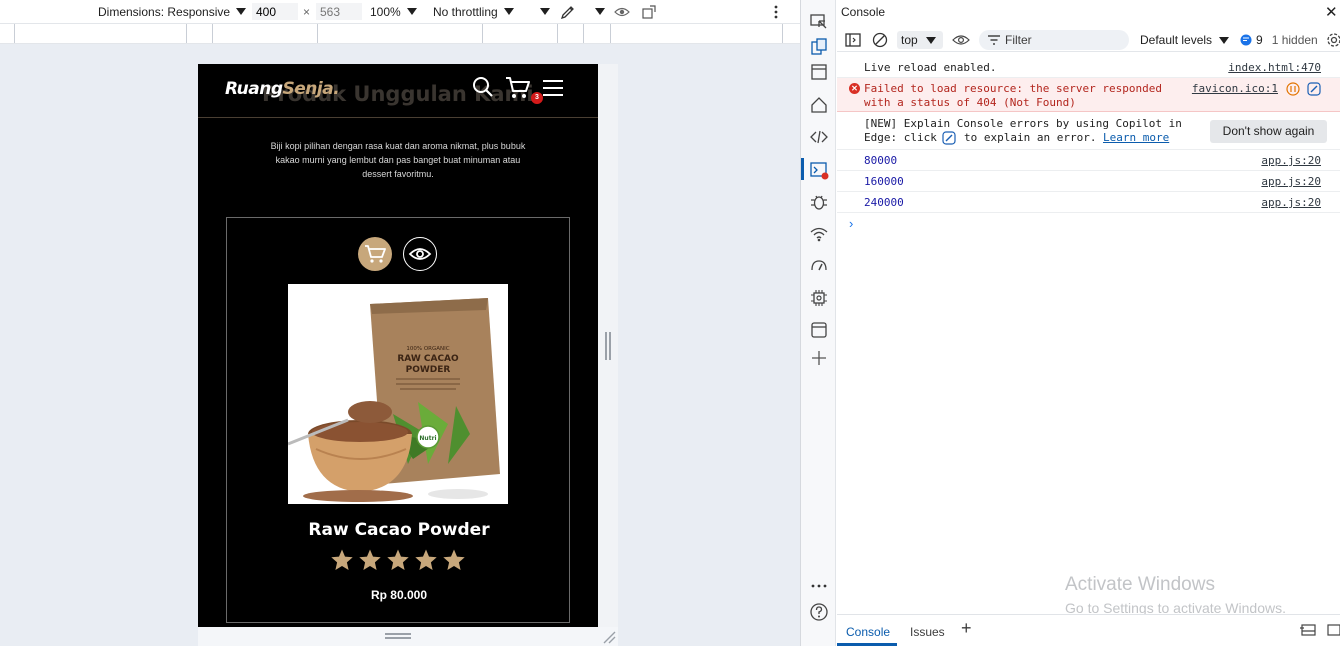 This screenshot has height=646, width=1340. I want to click on filter-icon, so click(994, 40).